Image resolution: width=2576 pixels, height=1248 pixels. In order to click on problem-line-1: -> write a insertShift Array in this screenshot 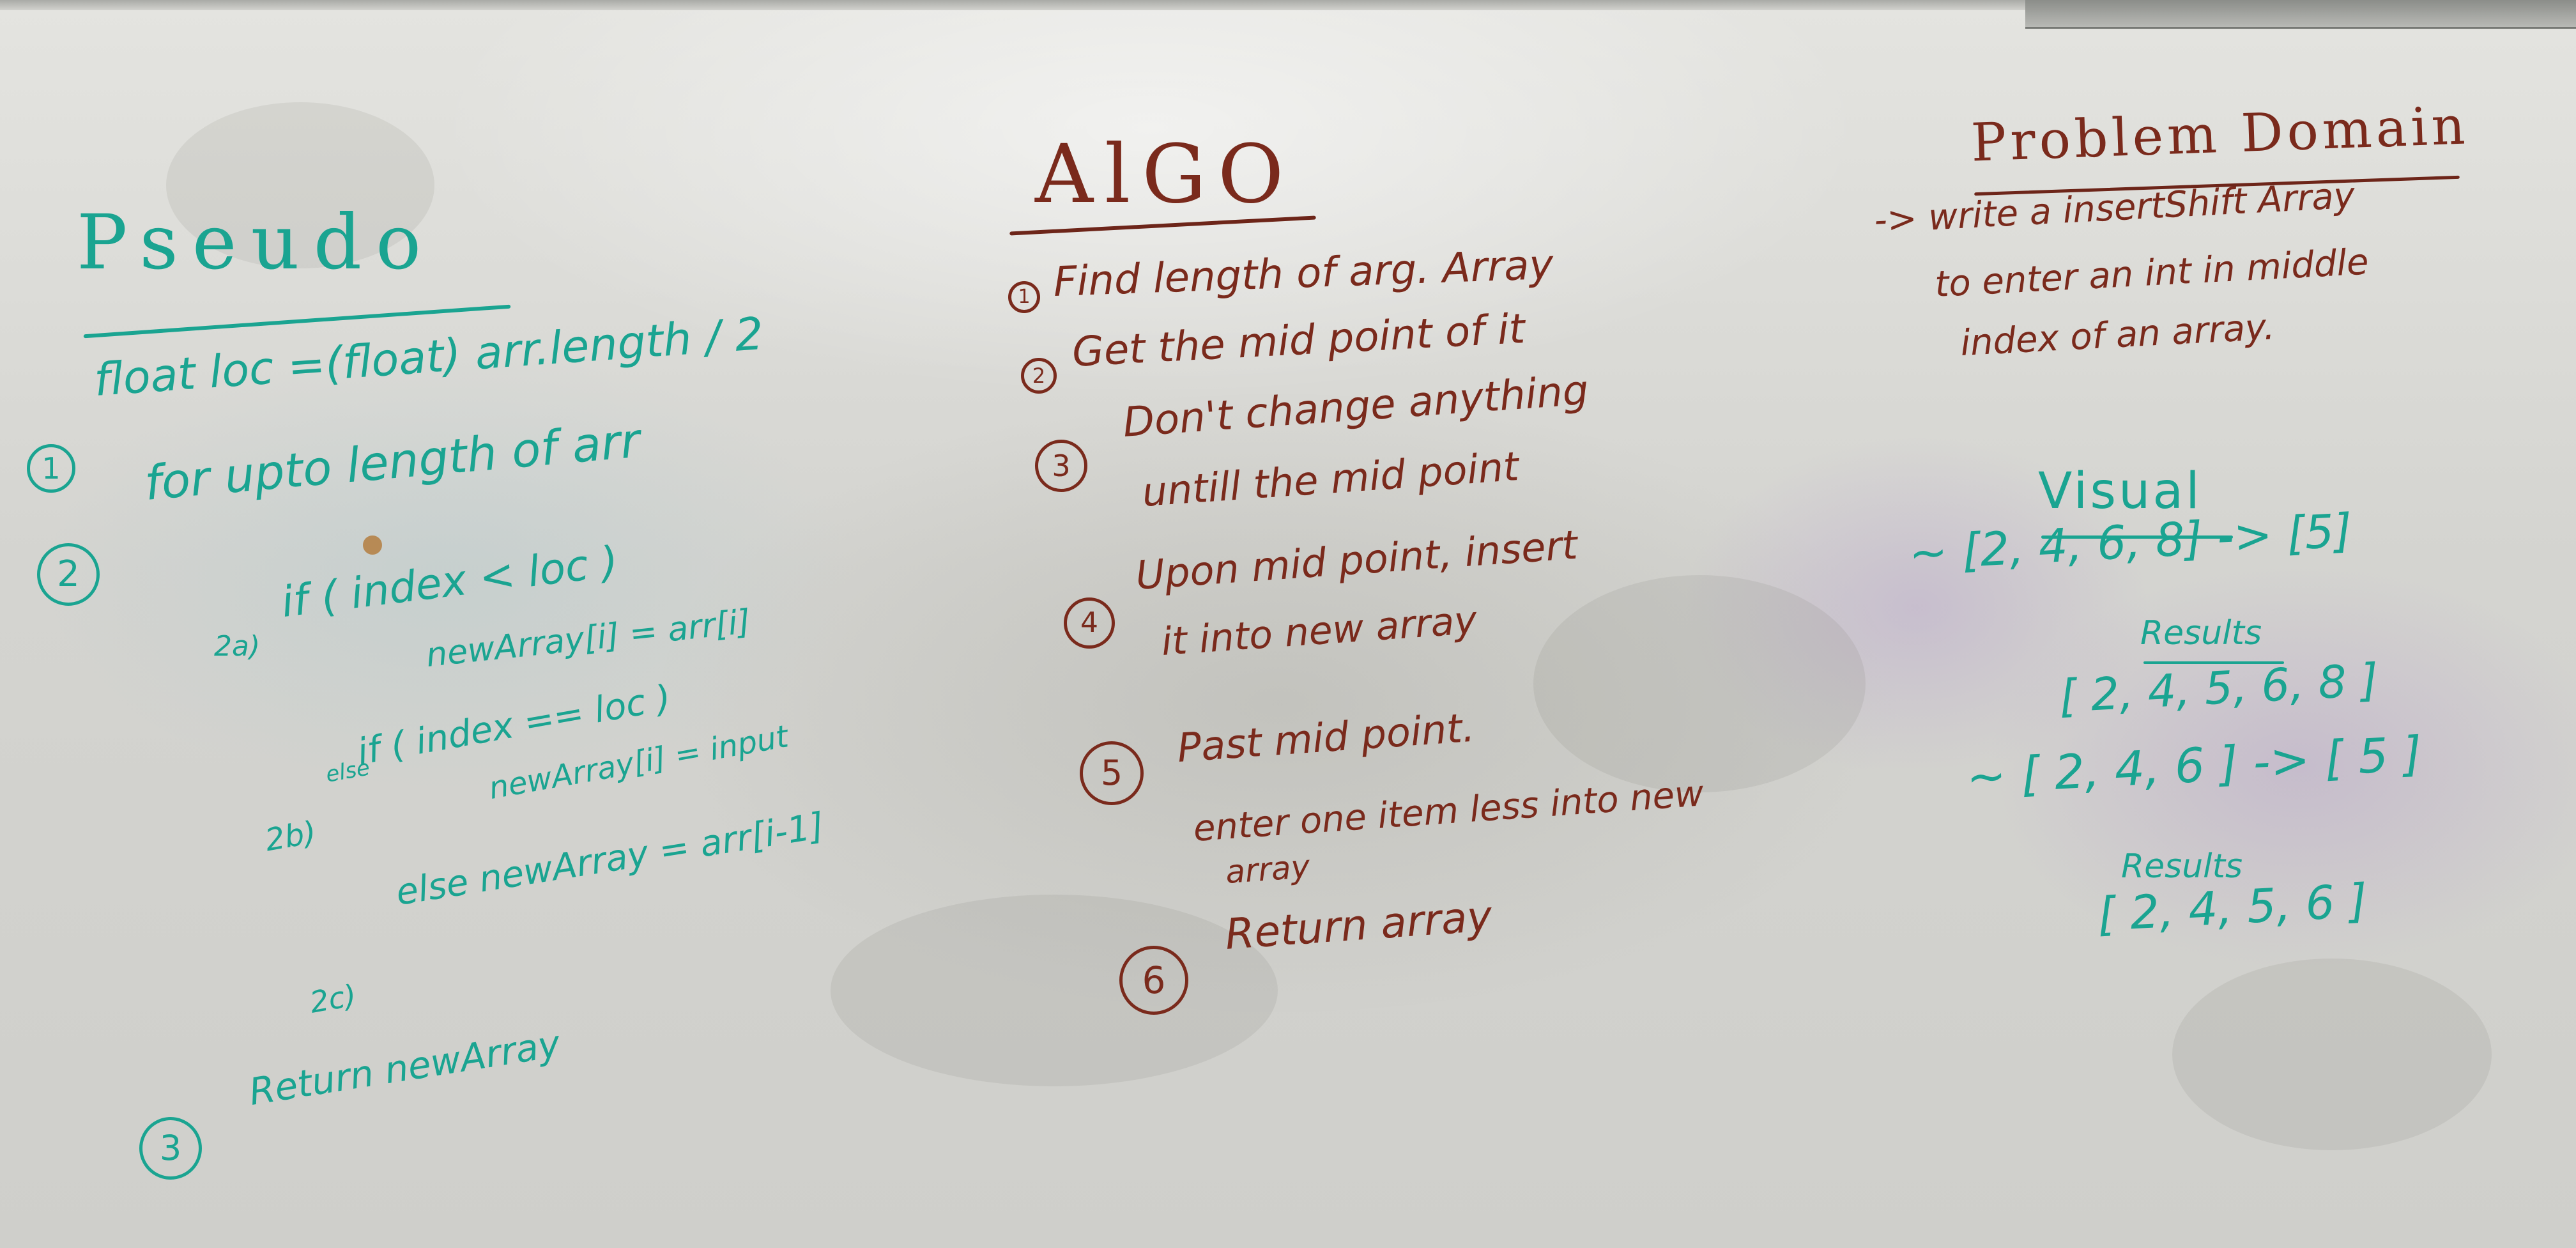, I will do `click(2114, 208)`.